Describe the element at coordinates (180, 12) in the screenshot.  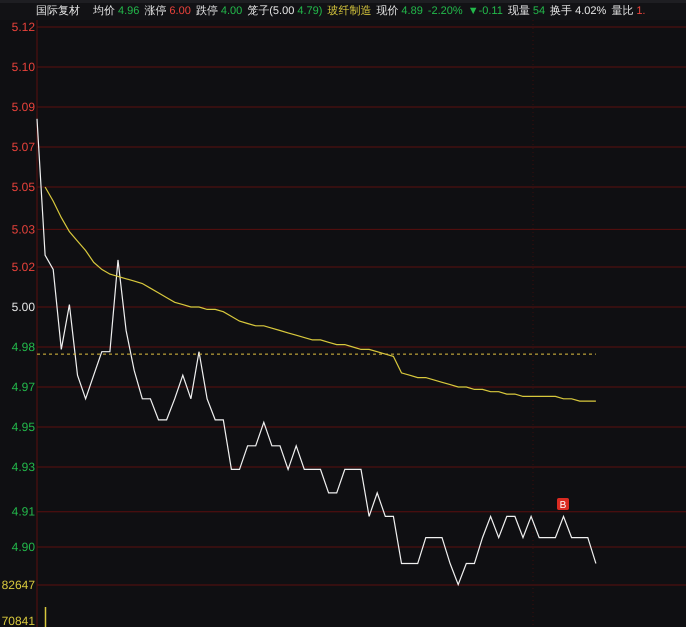
I see `field-value: 6.00` at that location.